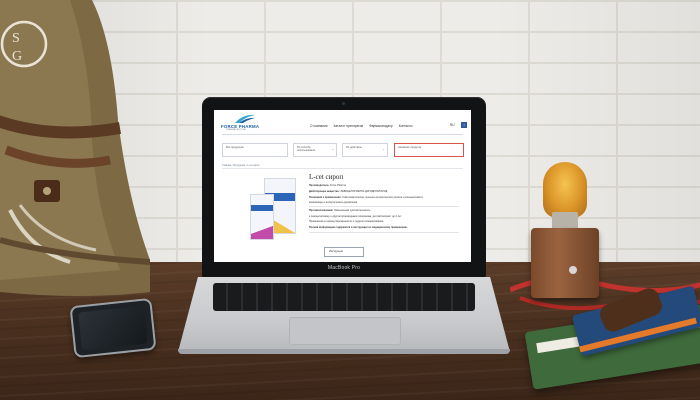 Image resolution: width=700 pixels, height=400 pixels. I want to click on logo-swoosh-icon, so click(245, 118).